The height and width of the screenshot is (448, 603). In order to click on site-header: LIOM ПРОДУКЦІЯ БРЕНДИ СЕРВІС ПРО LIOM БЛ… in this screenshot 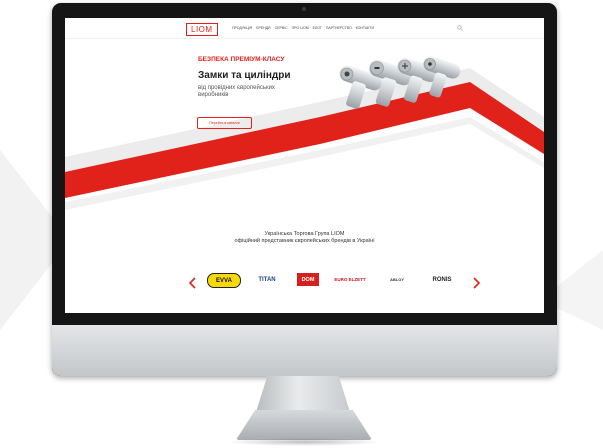, I will do `click(304, 28)`.